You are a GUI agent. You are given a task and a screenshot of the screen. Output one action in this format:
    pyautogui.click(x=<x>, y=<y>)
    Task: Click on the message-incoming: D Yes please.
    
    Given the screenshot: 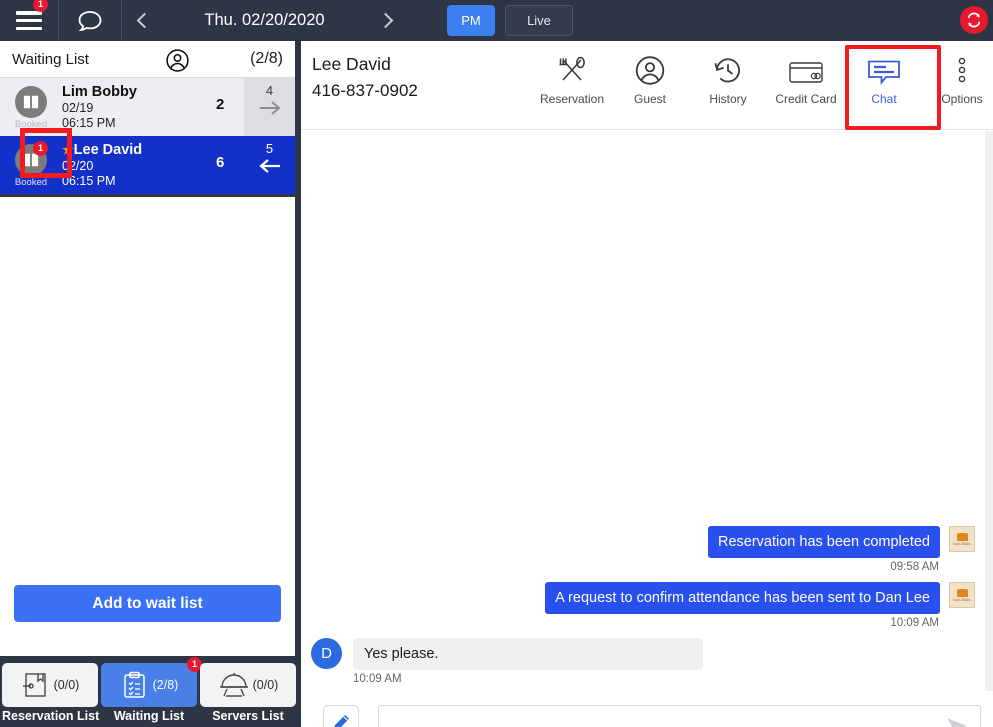 What is the action you would take?
    pyautogui.click(x=643, y=654)
    